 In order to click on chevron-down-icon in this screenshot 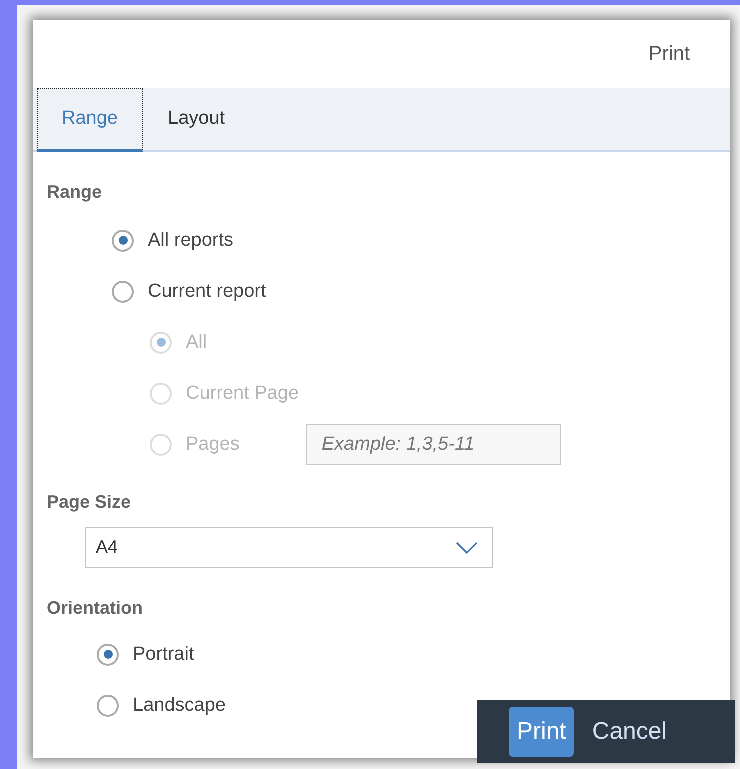, I will do `click(467, 548)`.